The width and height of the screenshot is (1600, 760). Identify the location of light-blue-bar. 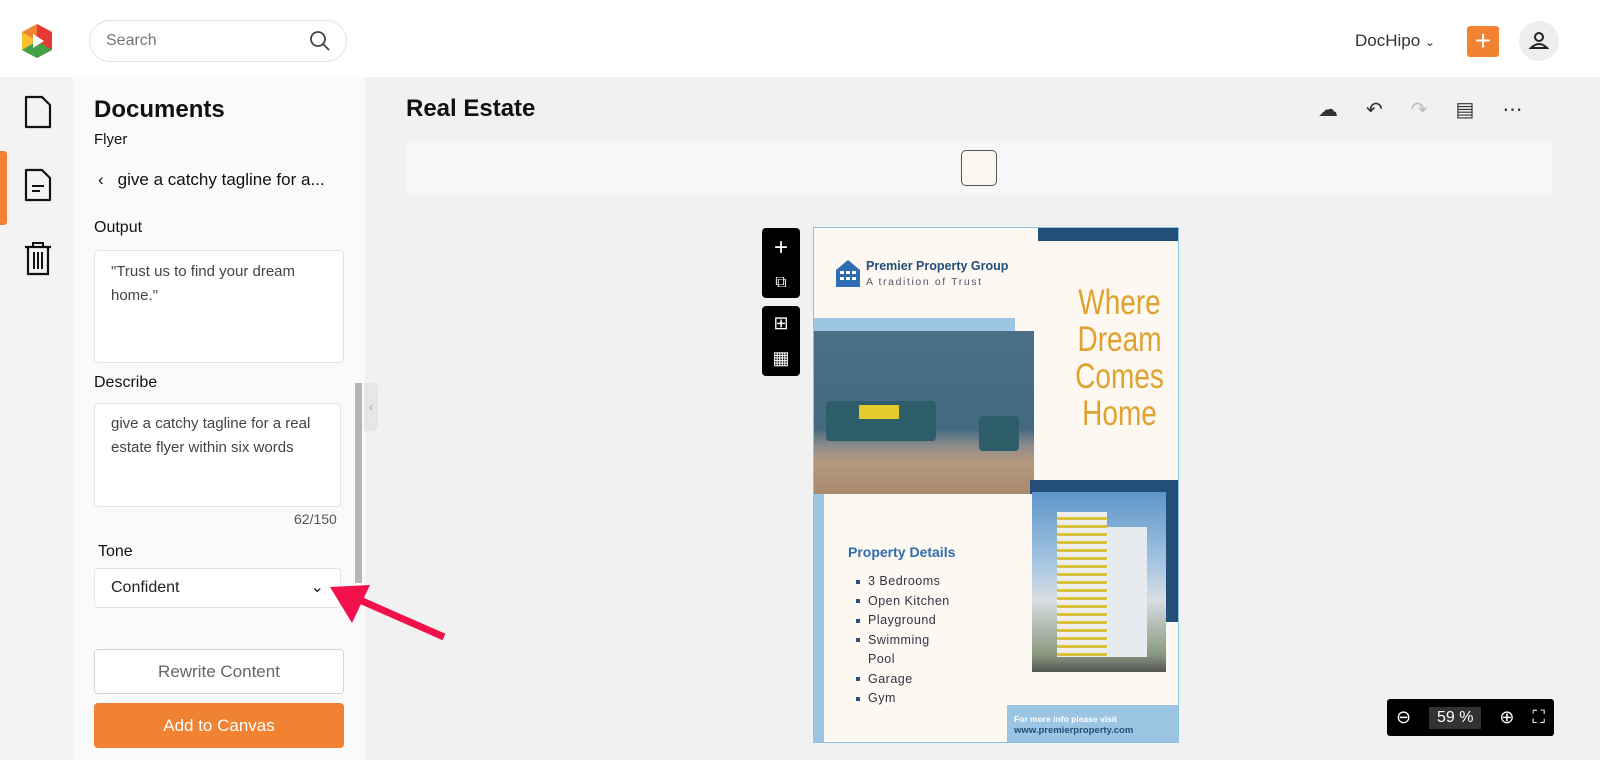
(914, 325).